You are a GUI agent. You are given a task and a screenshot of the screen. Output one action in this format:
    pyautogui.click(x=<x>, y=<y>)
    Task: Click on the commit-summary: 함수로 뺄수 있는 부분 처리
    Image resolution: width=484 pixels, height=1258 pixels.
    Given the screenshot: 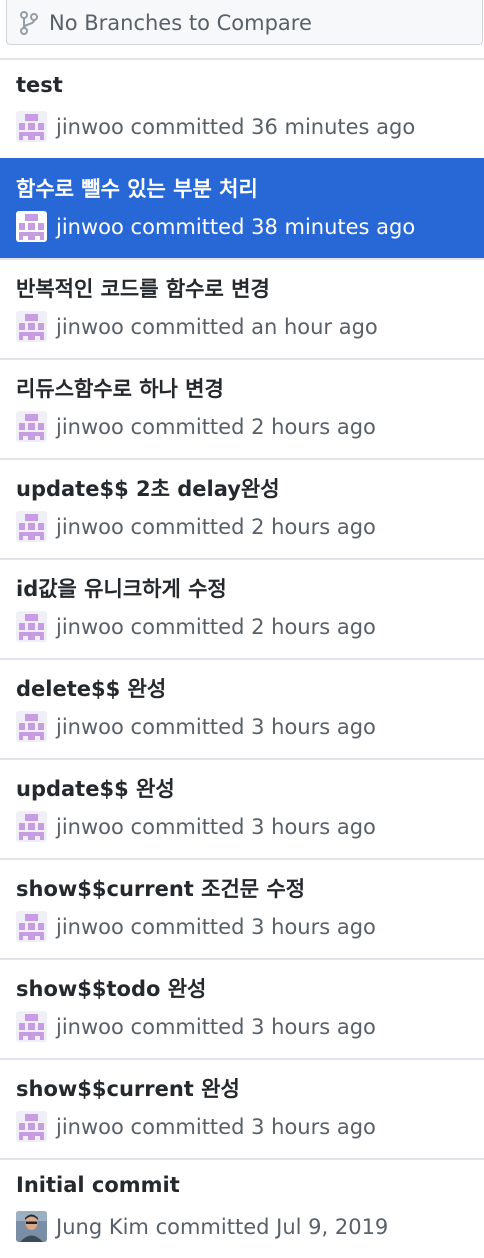 What is the action you would take?
    pyautogui.click(x=137, y=189)
    